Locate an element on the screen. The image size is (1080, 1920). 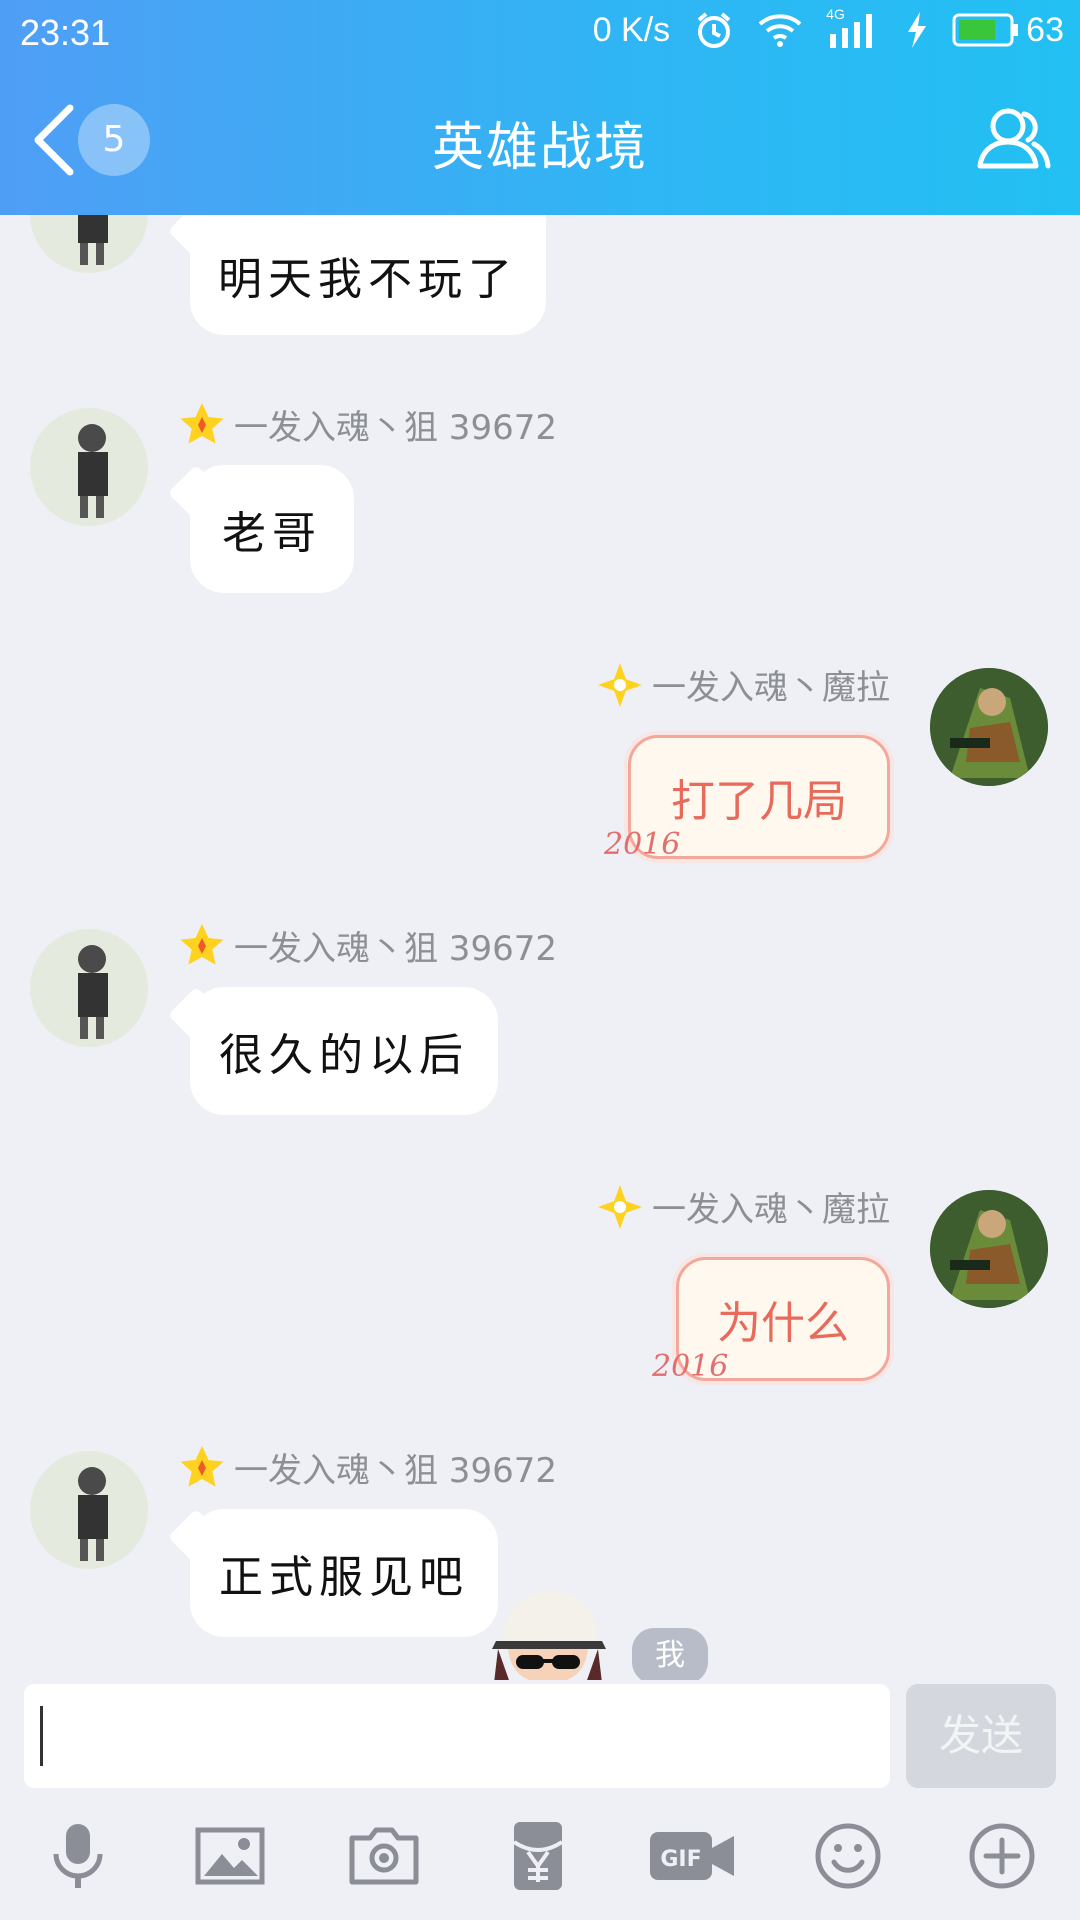
message-bubble: 正式服见吧 is located at coordinates (344, 1573).